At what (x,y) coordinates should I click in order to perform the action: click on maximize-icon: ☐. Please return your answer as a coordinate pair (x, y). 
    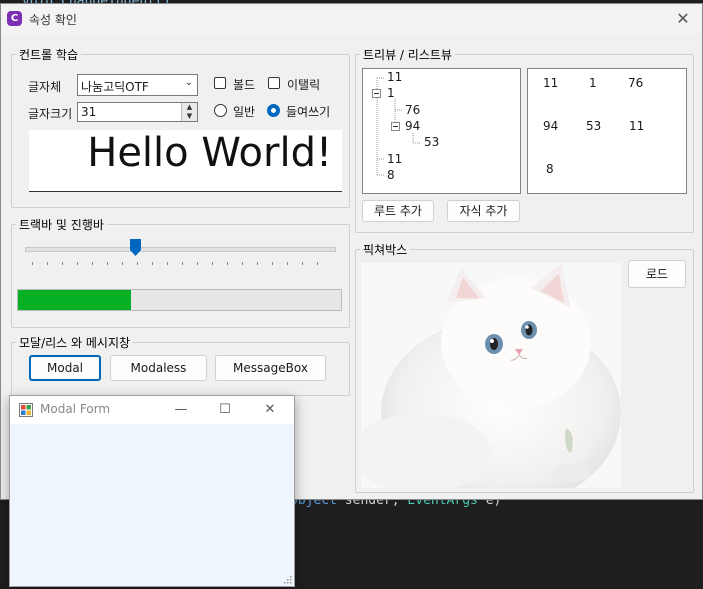
    Looking at the image, I should click on (225, 410).